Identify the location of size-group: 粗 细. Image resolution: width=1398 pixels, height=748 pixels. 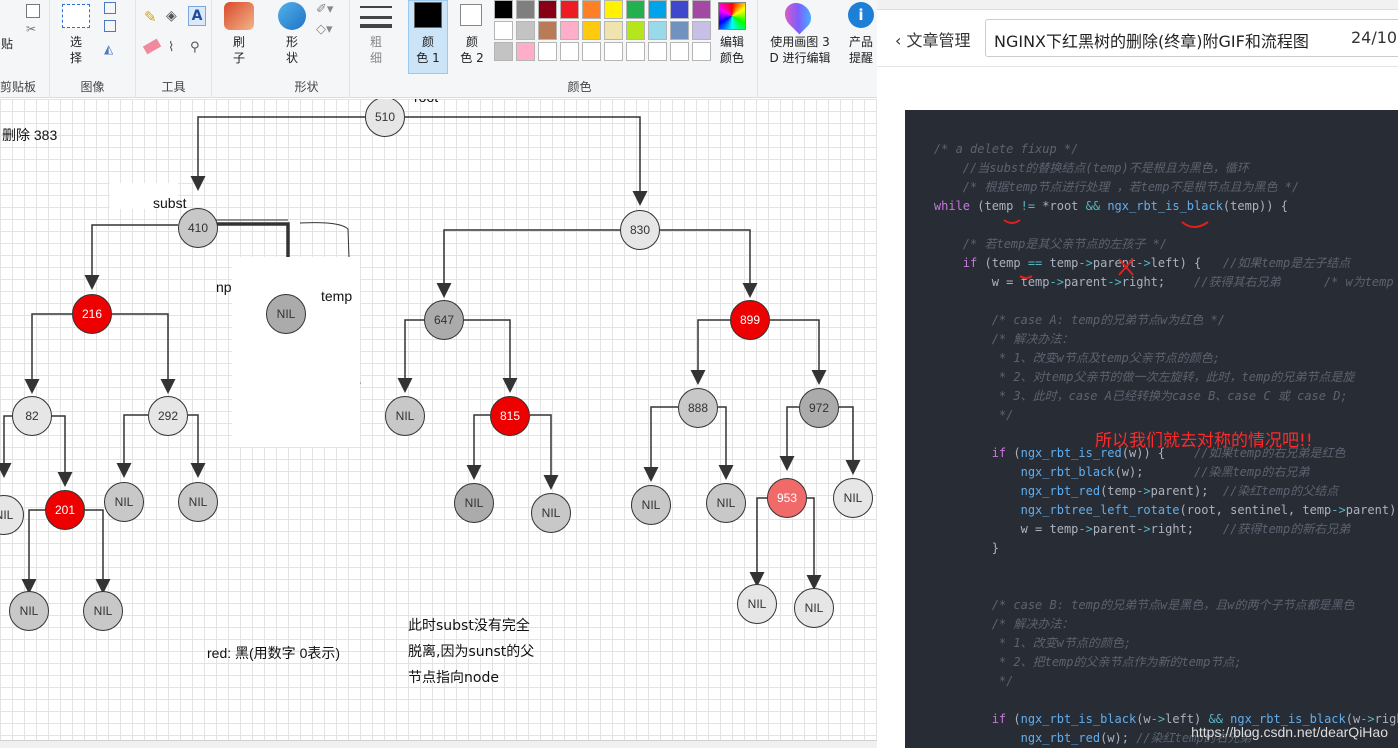
(376, 49).